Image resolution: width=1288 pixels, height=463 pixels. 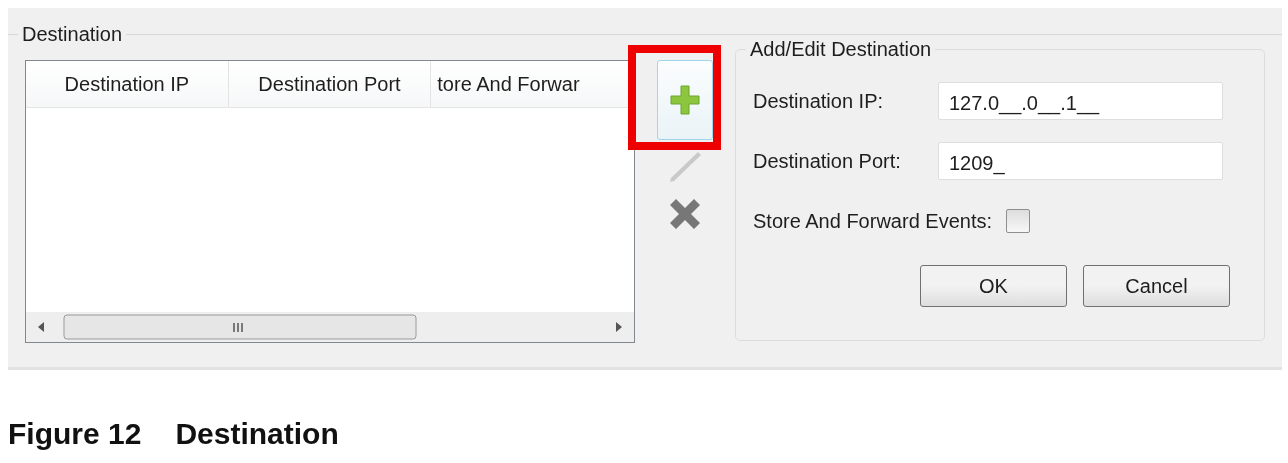 I want to click on group-title: Destination, so click(x=72, y=34).